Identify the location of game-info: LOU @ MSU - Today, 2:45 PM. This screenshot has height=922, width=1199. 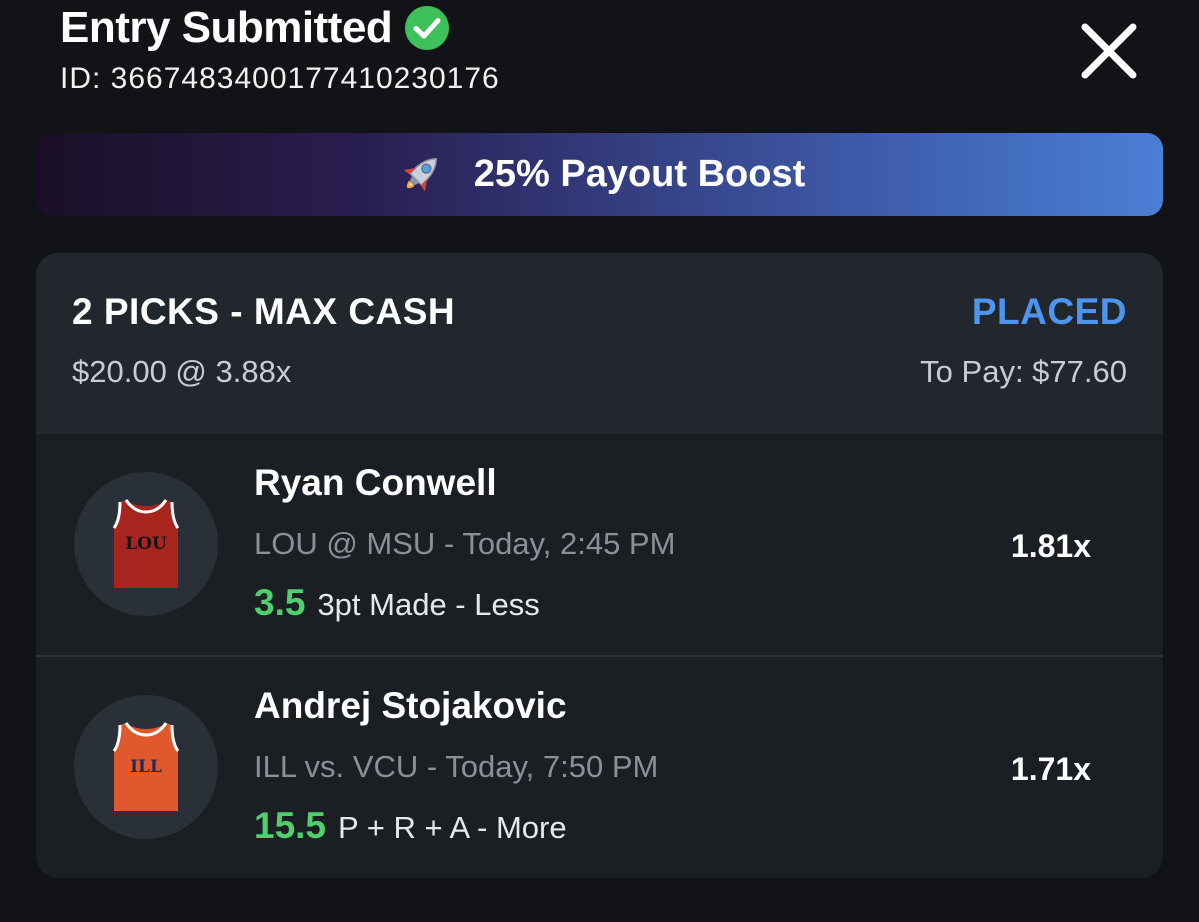
(464, 544).